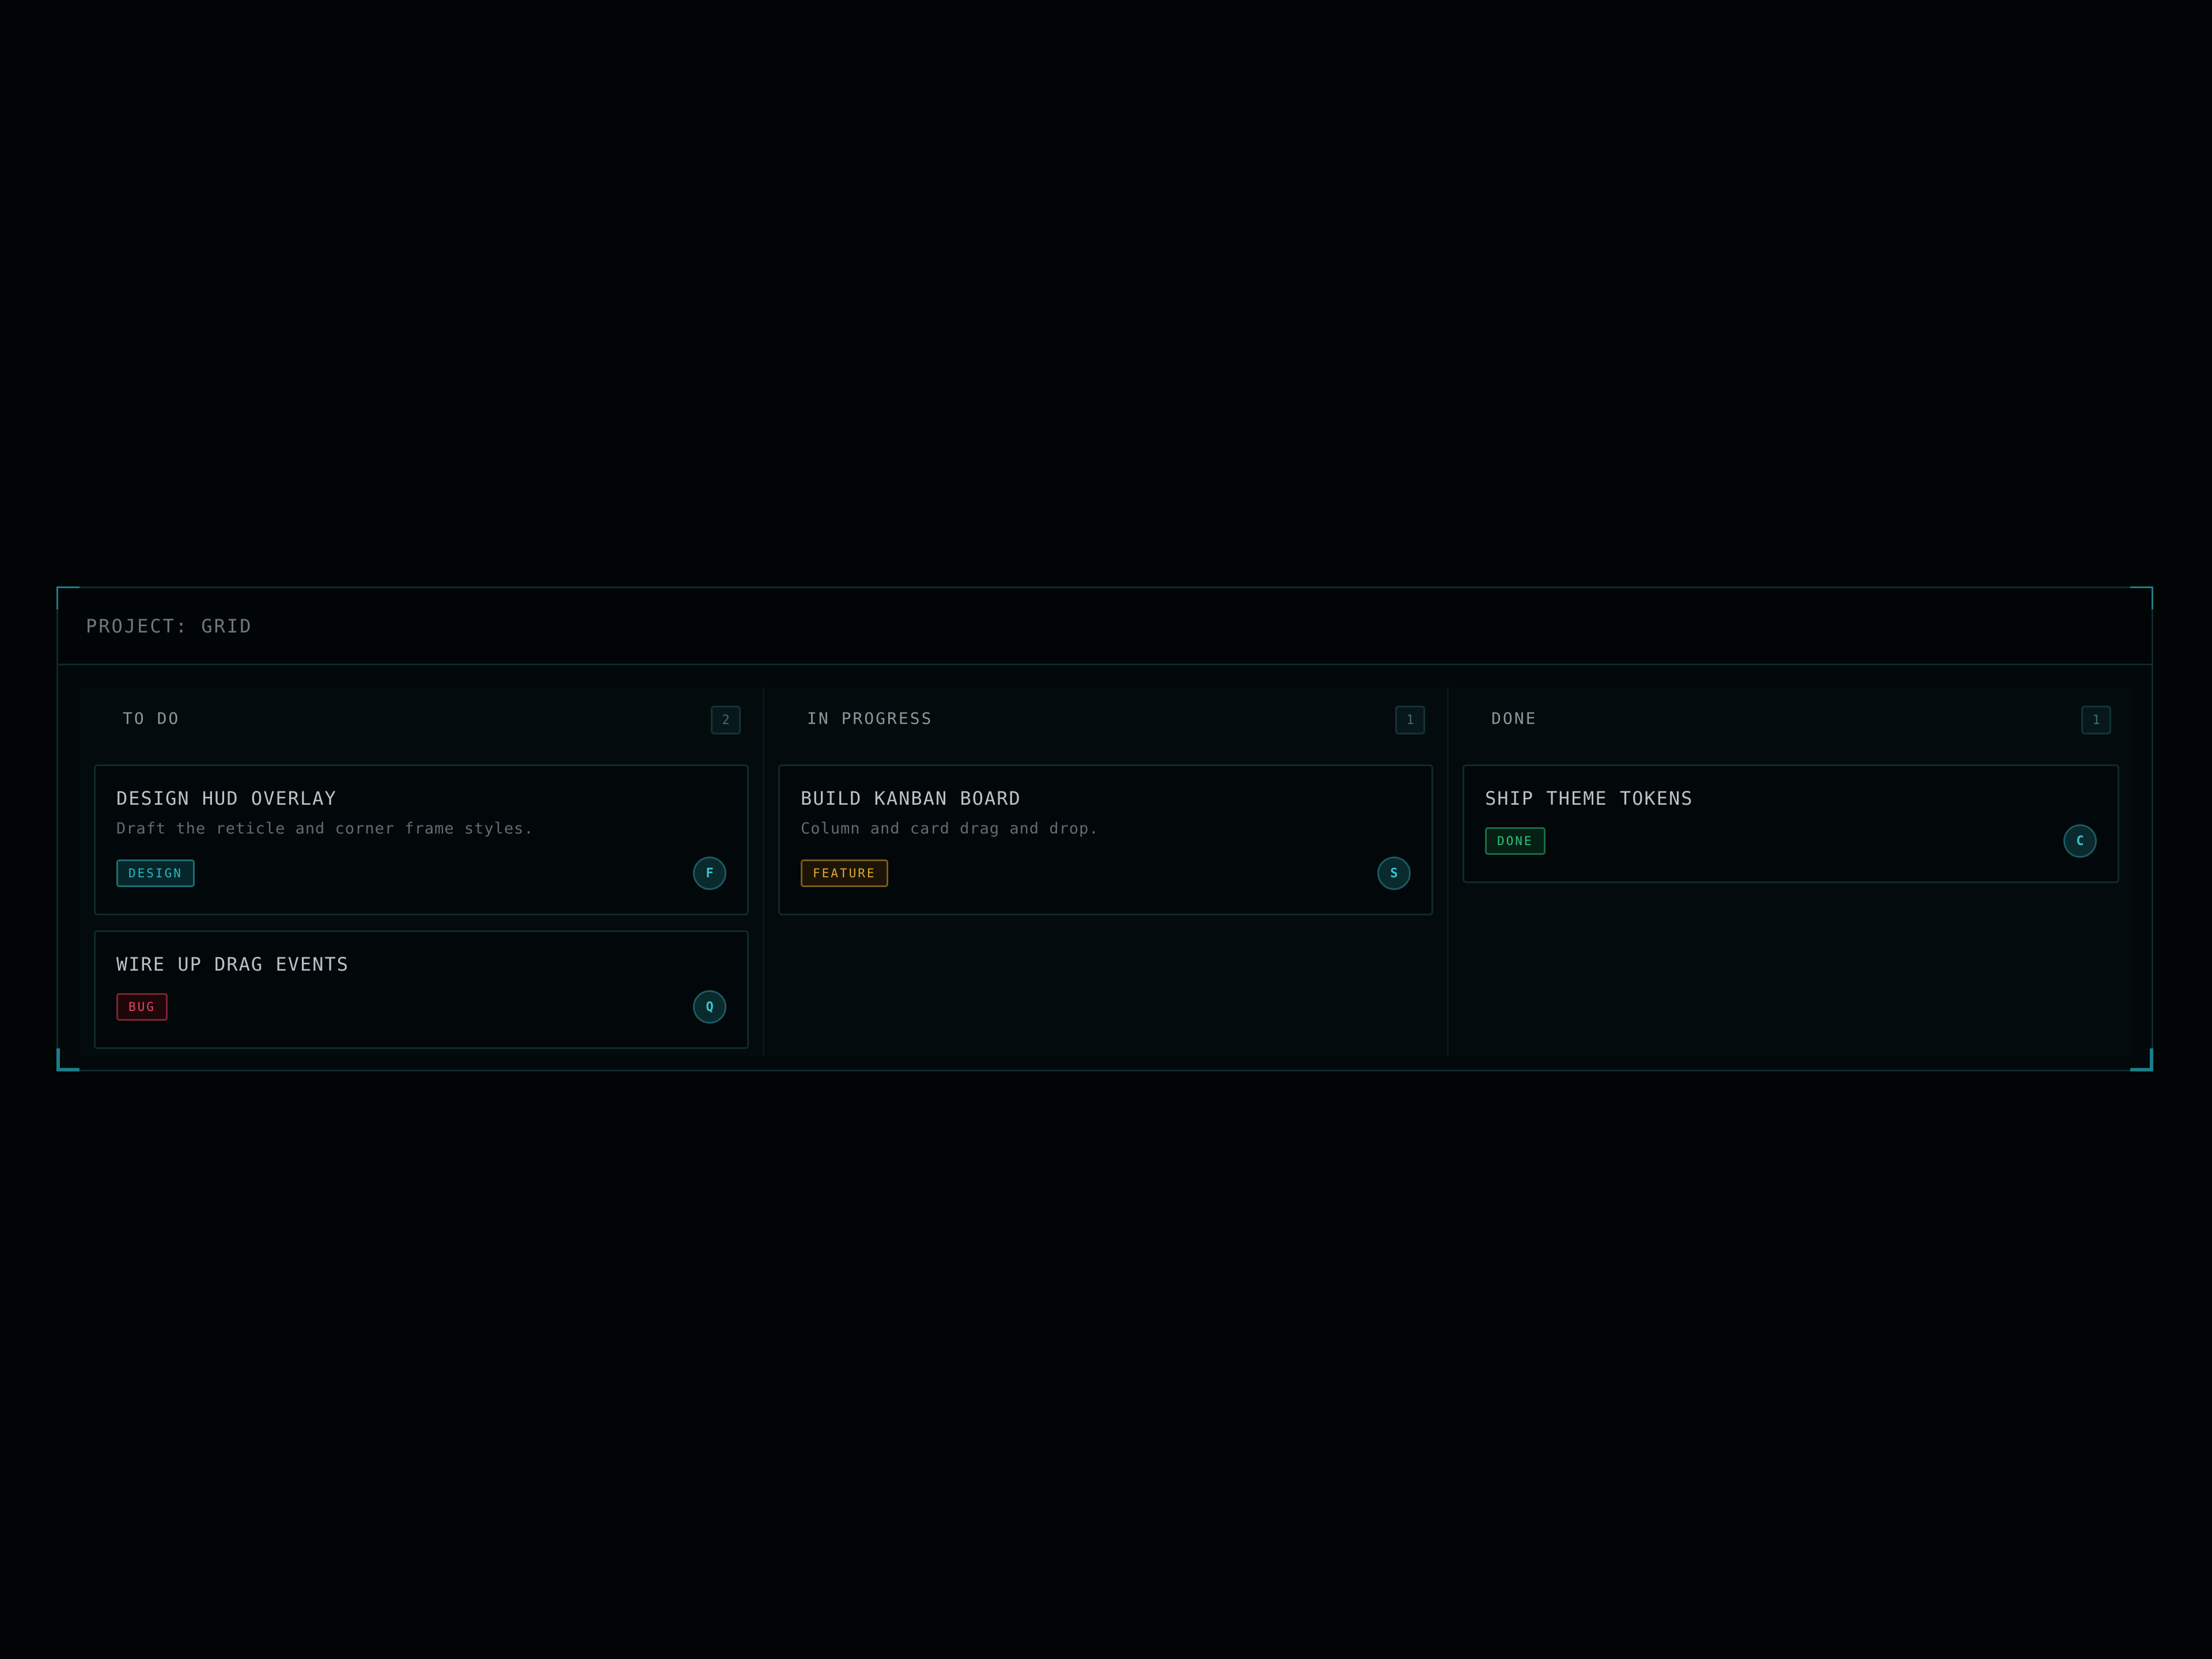  What do you see at coordinates (1394, 873) in the screenshot?
I see `avatar: S` at bounding box center [1394, 873].